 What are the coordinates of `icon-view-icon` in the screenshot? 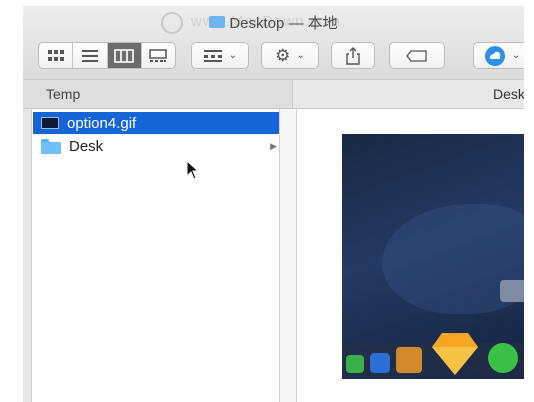 It's located at (56, 55).